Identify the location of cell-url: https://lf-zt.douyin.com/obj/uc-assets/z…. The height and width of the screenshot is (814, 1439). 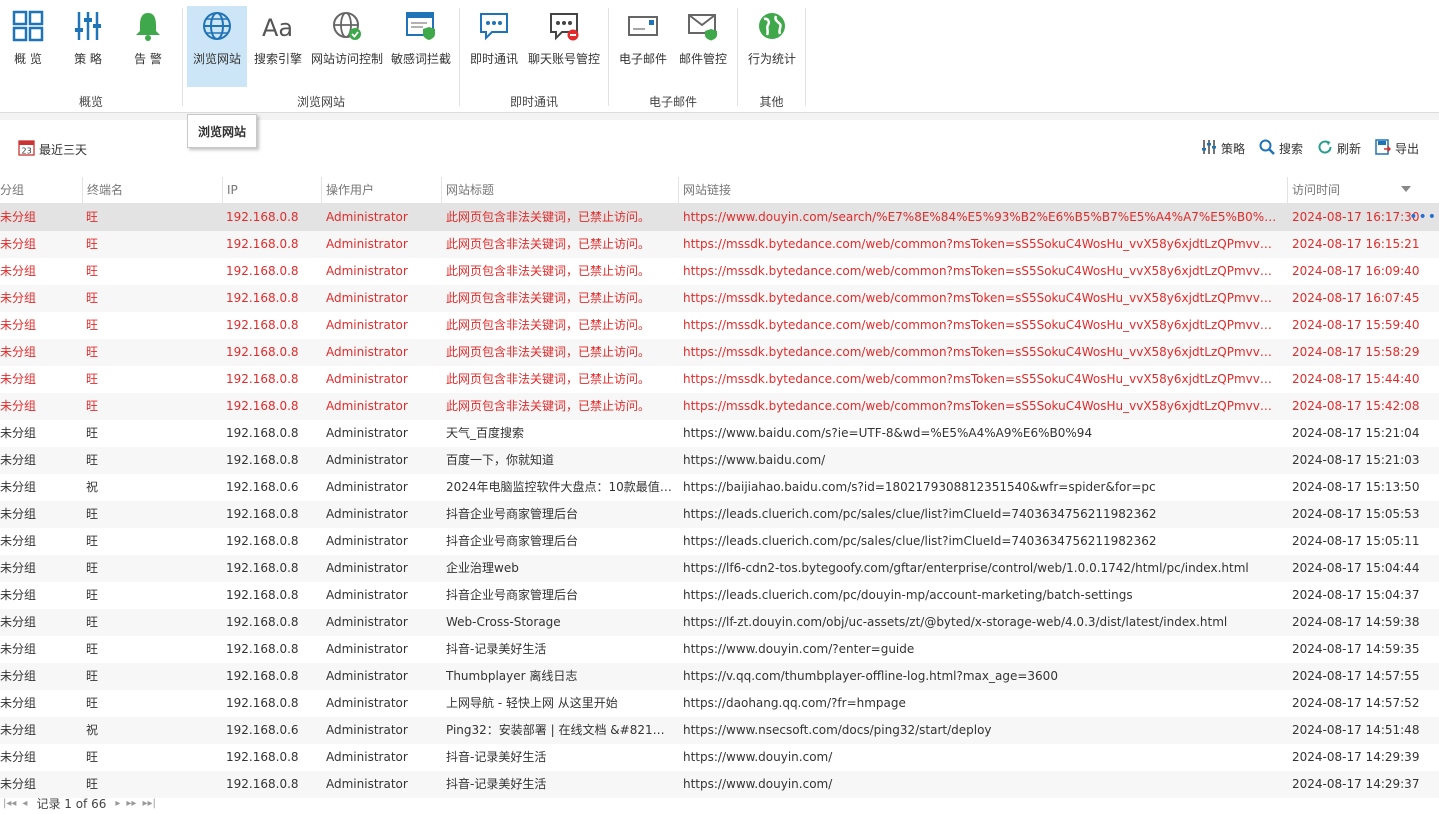
(955, 622).